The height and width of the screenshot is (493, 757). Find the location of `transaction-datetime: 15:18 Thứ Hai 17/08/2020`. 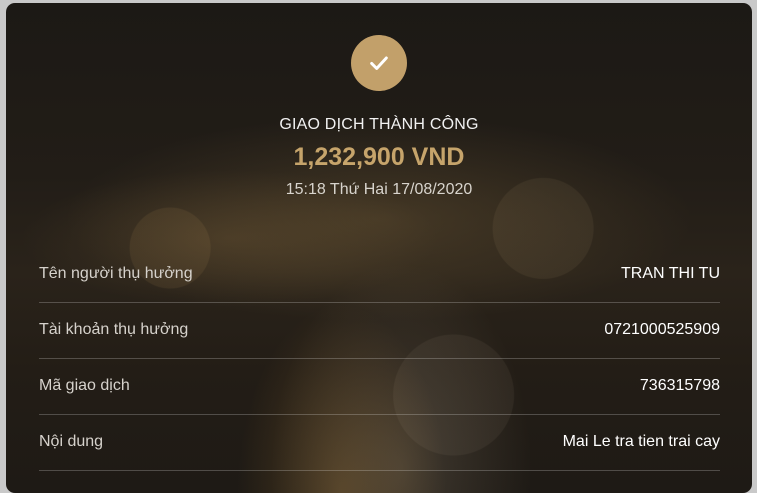

transaction-datetime: 15:18 Thứ Hai 17/08/2020 is located at coordinates (379, 189).